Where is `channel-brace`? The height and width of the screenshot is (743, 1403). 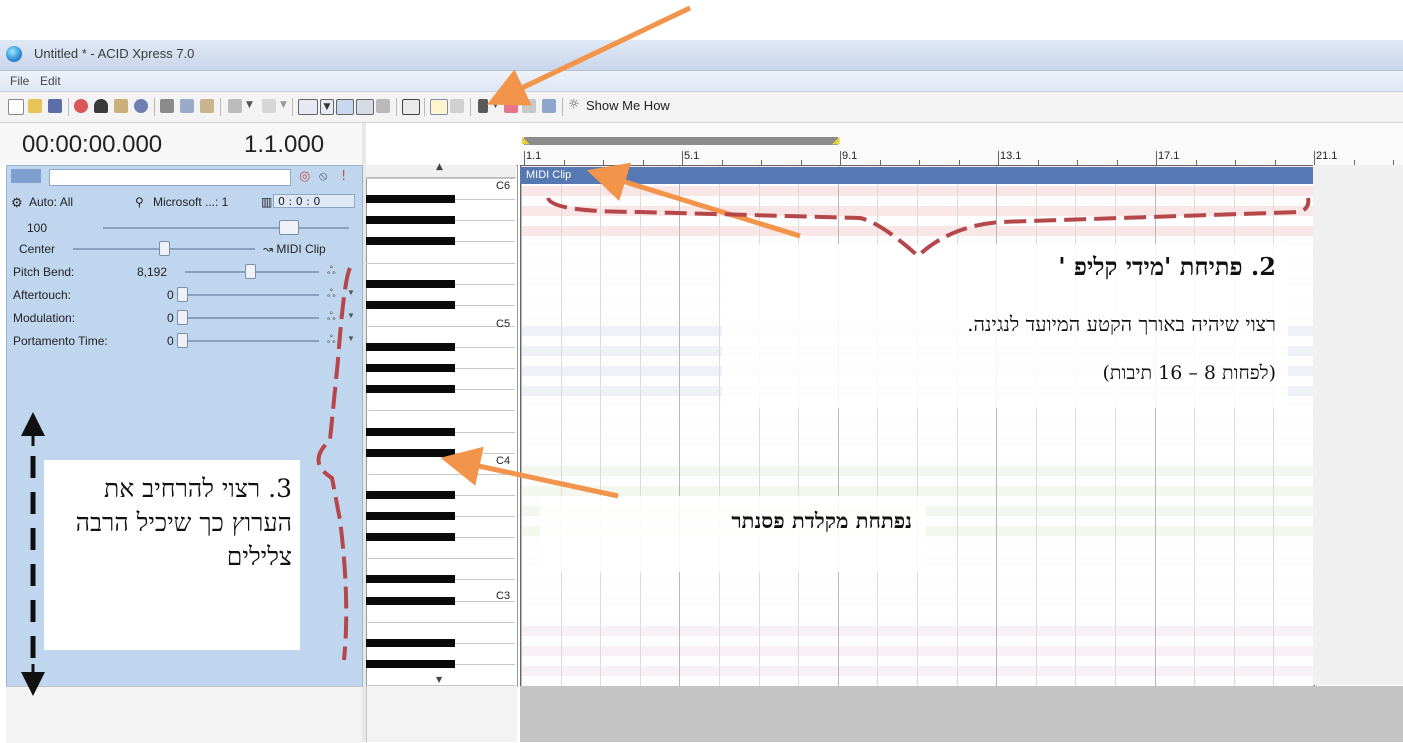 channel-brace is located at coordinates (334, 464).